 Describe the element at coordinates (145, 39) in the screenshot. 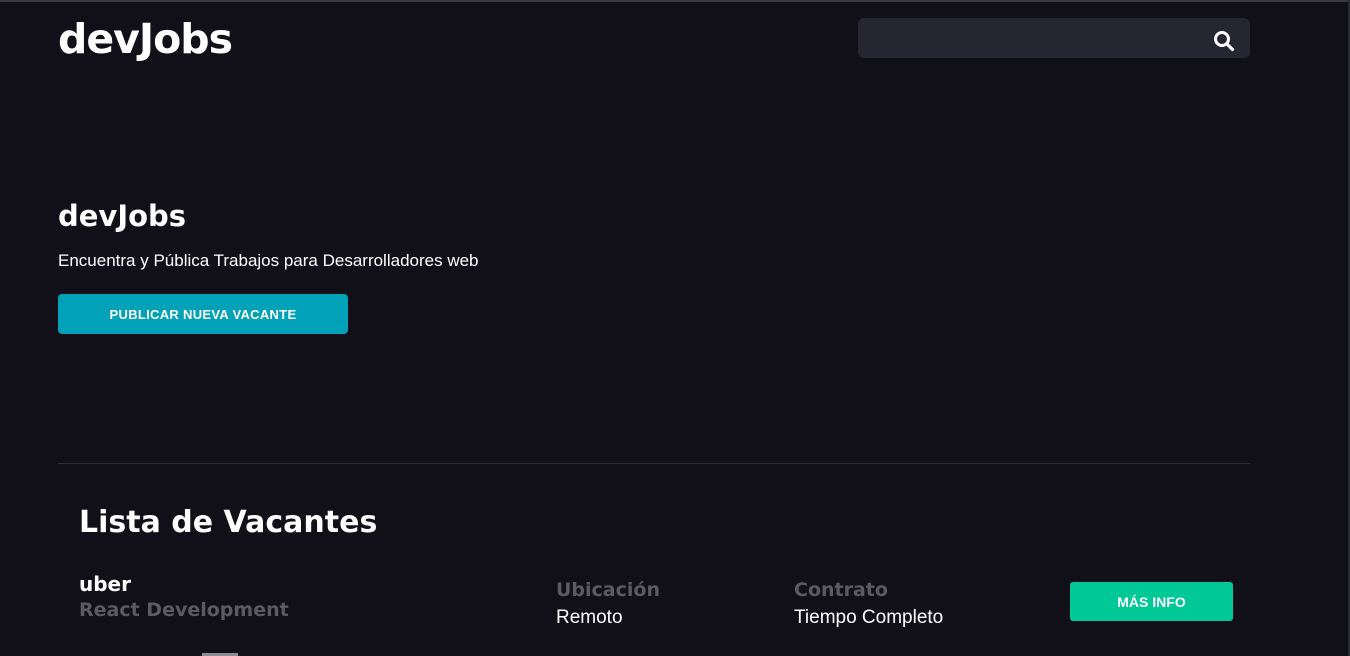

I see `site-logo: devJobs` at that location.